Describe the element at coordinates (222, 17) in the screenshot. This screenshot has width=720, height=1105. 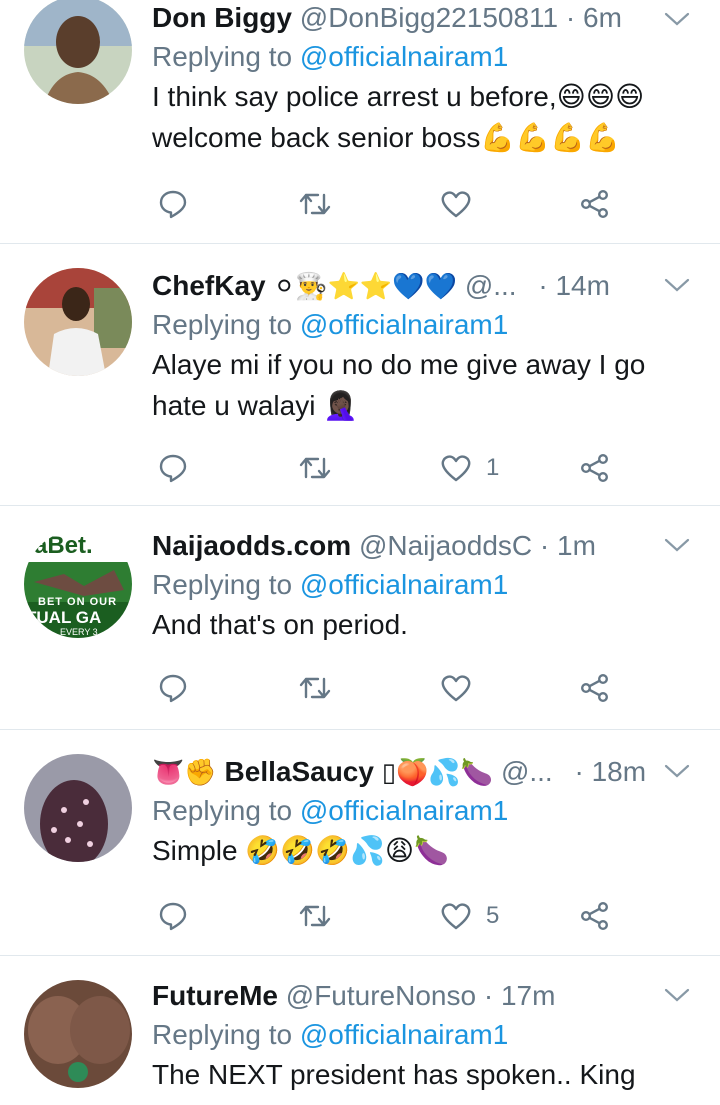
I see `display-name: Don Biggy` at that location.